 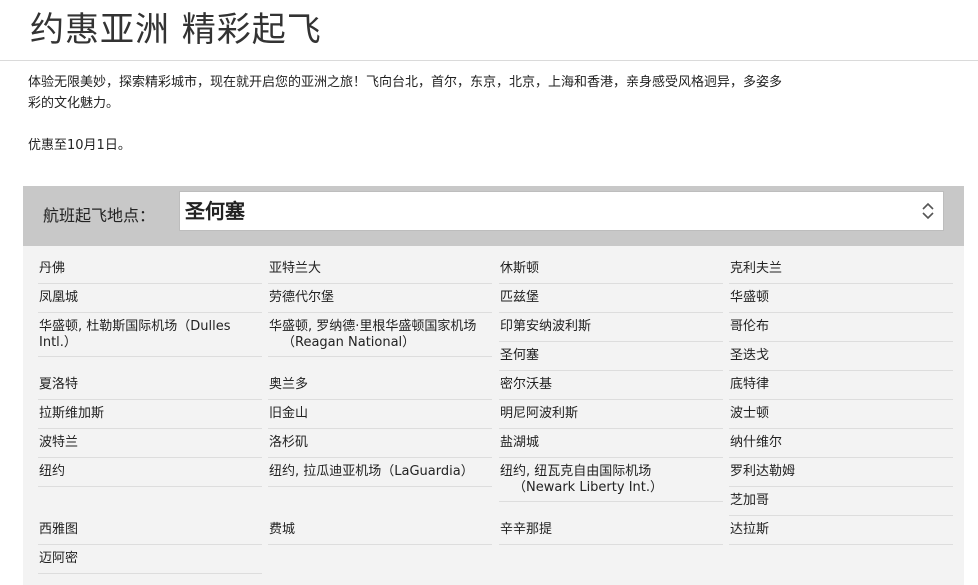 I want to click on city-name: 辛辛那提, so click(x=526, y=529).